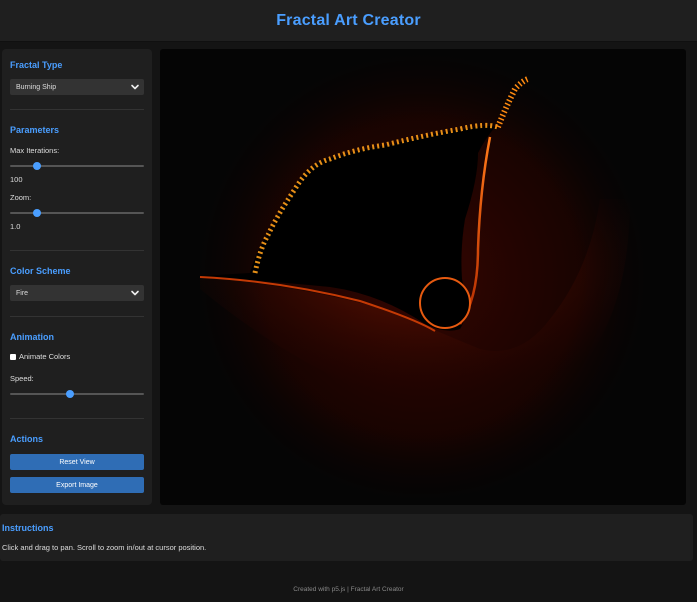 This screenshot has width=697, height=602. I want to click on max-iterations-slider, so click(77, 166).